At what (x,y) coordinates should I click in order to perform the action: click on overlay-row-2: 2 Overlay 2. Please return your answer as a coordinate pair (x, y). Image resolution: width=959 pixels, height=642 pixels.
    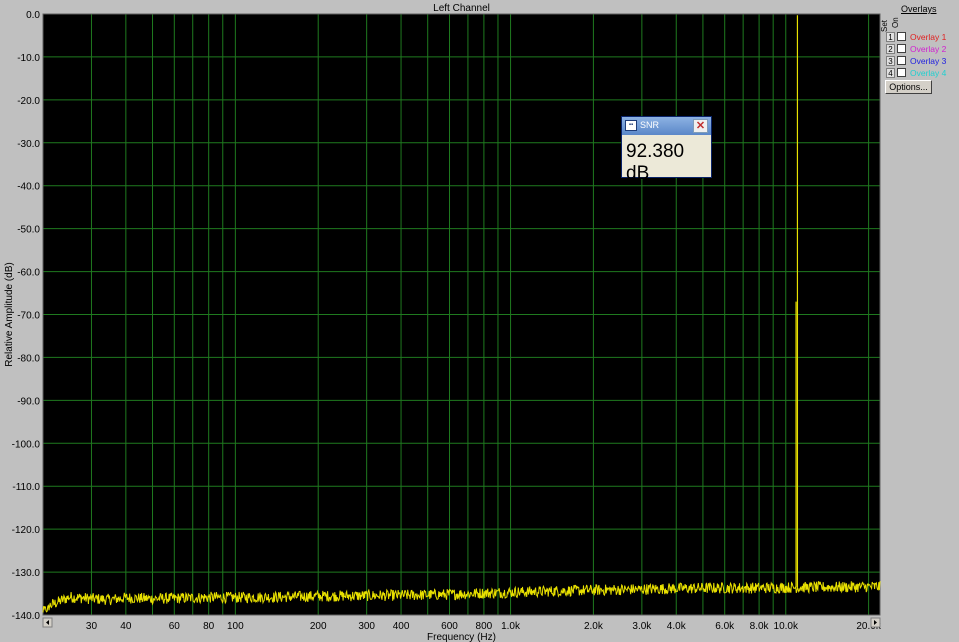
    Looking at the image, I should click on (916, 48).